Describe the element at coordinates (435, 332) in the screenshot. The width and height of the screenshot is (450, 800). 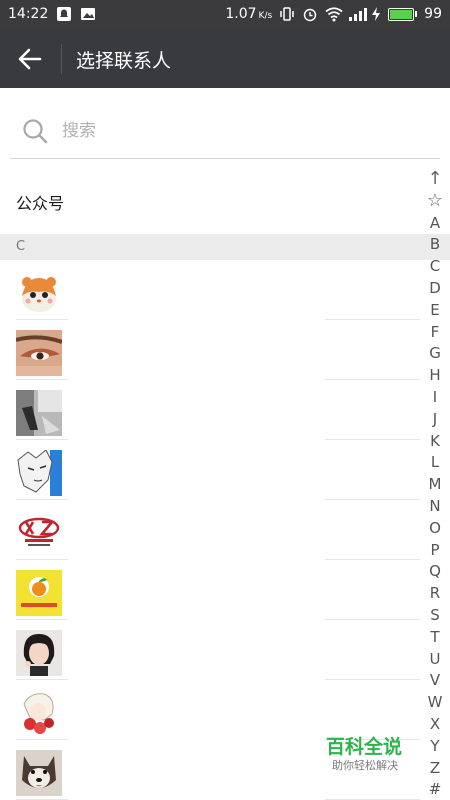
I see `index-letter: F` at that location.